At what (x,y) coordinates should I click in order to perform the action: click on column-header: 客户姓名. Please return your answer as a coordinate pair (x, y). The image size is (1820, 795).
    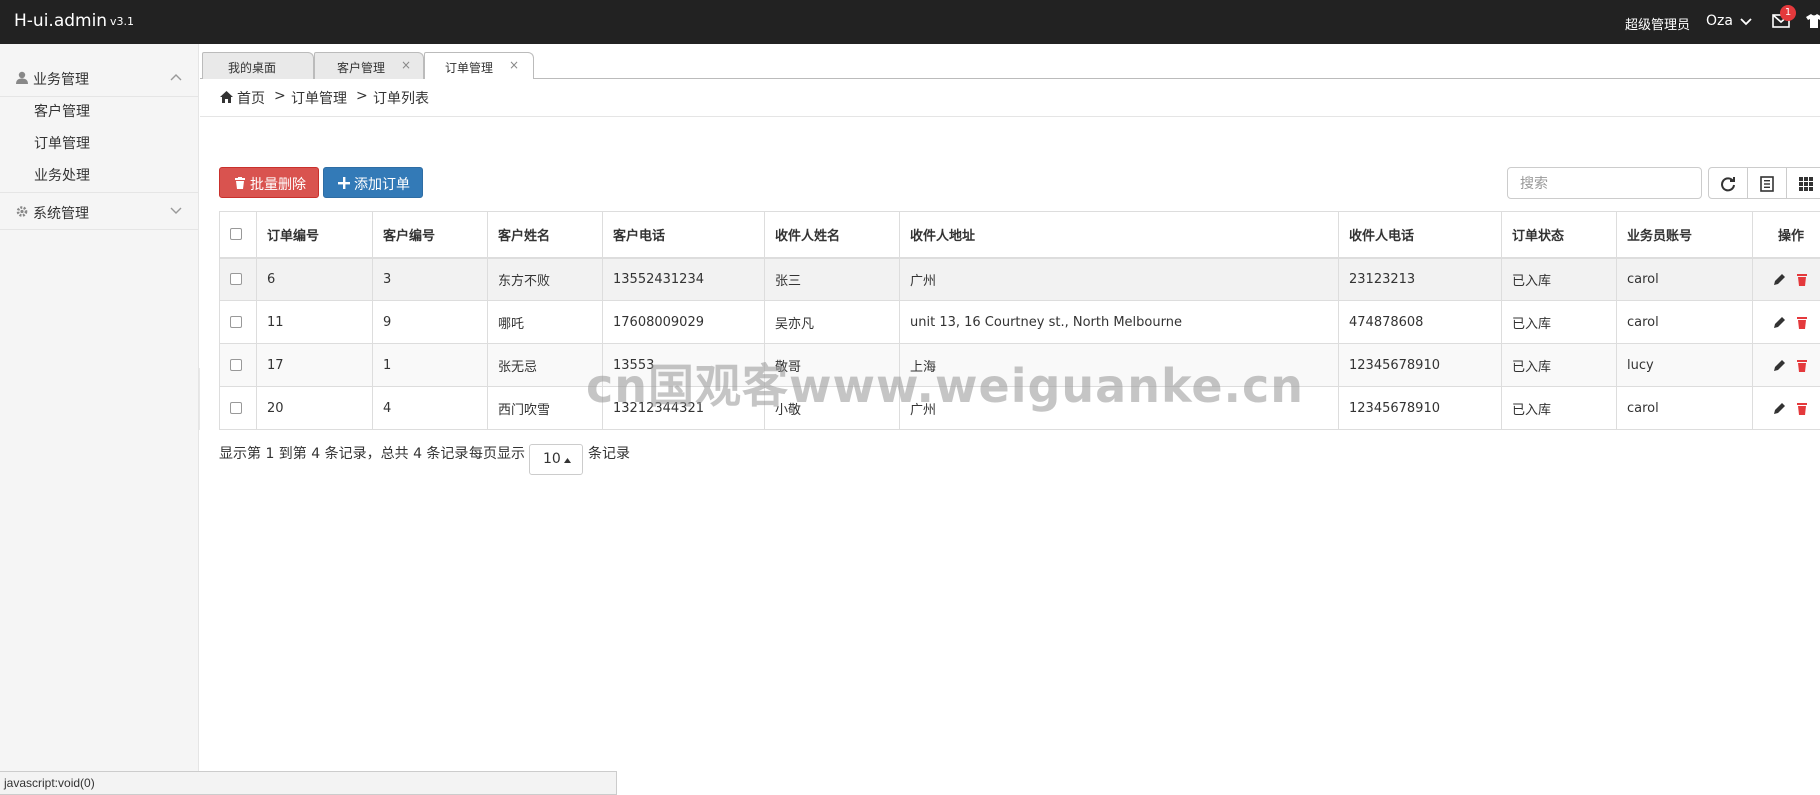
    Looking at the image, I should click on (545, 235).